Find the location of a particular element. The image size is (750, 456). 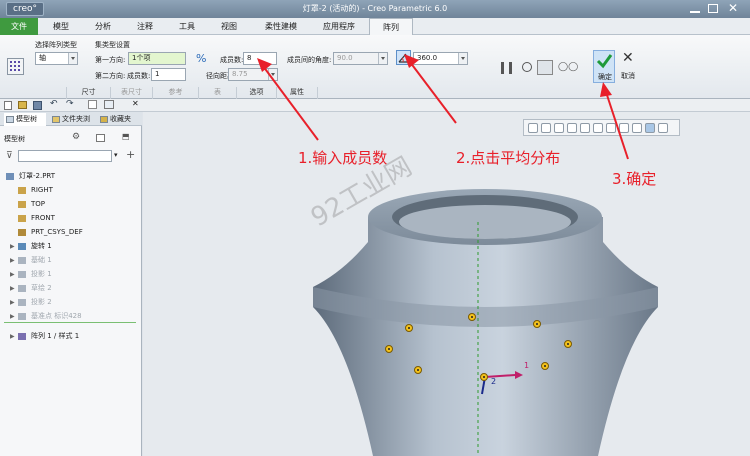

annotation-step1: 1.输入成员数 is located at coordinates (343, 158).